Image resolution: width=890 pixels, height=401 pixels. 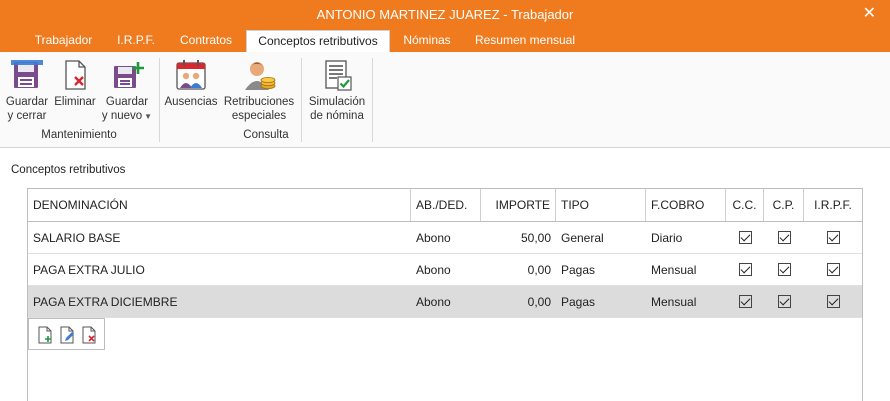 What do you see at coordinates (219, 205) in the screenshot?
I see `header-denominacion: DENOMINACIÓN` at bounding box center [219, 205].